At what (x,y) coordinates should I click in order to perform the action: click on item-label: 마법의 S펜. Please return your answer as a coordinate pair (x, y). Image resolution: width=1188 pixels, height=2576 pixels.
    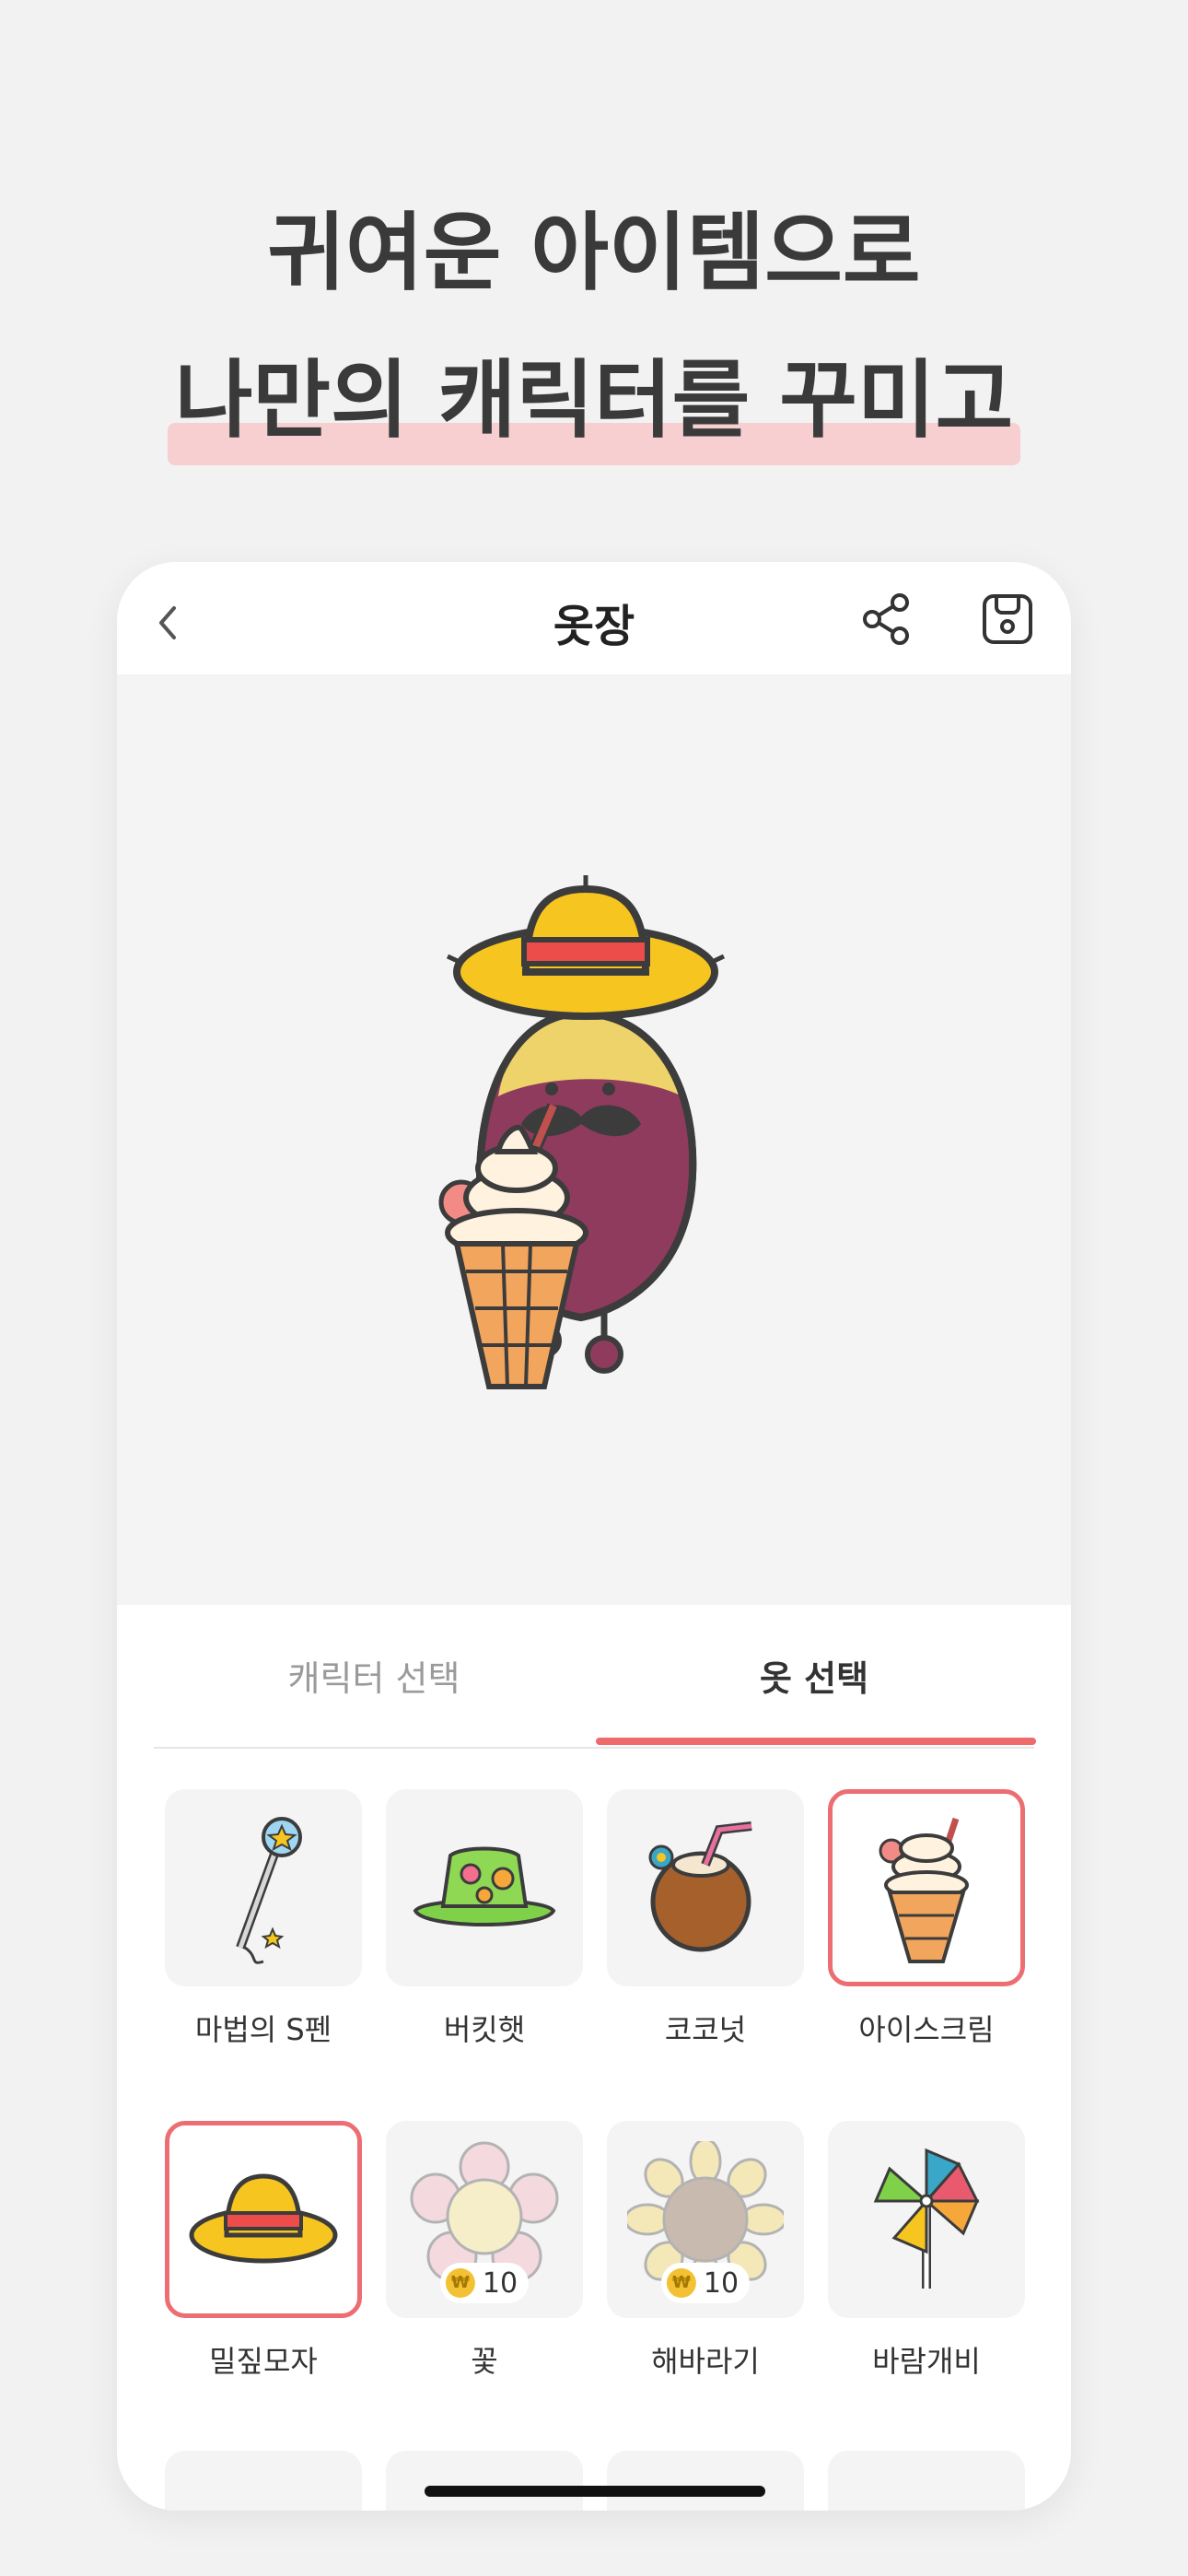
    Looking at the image, I should click on (263, 2030).